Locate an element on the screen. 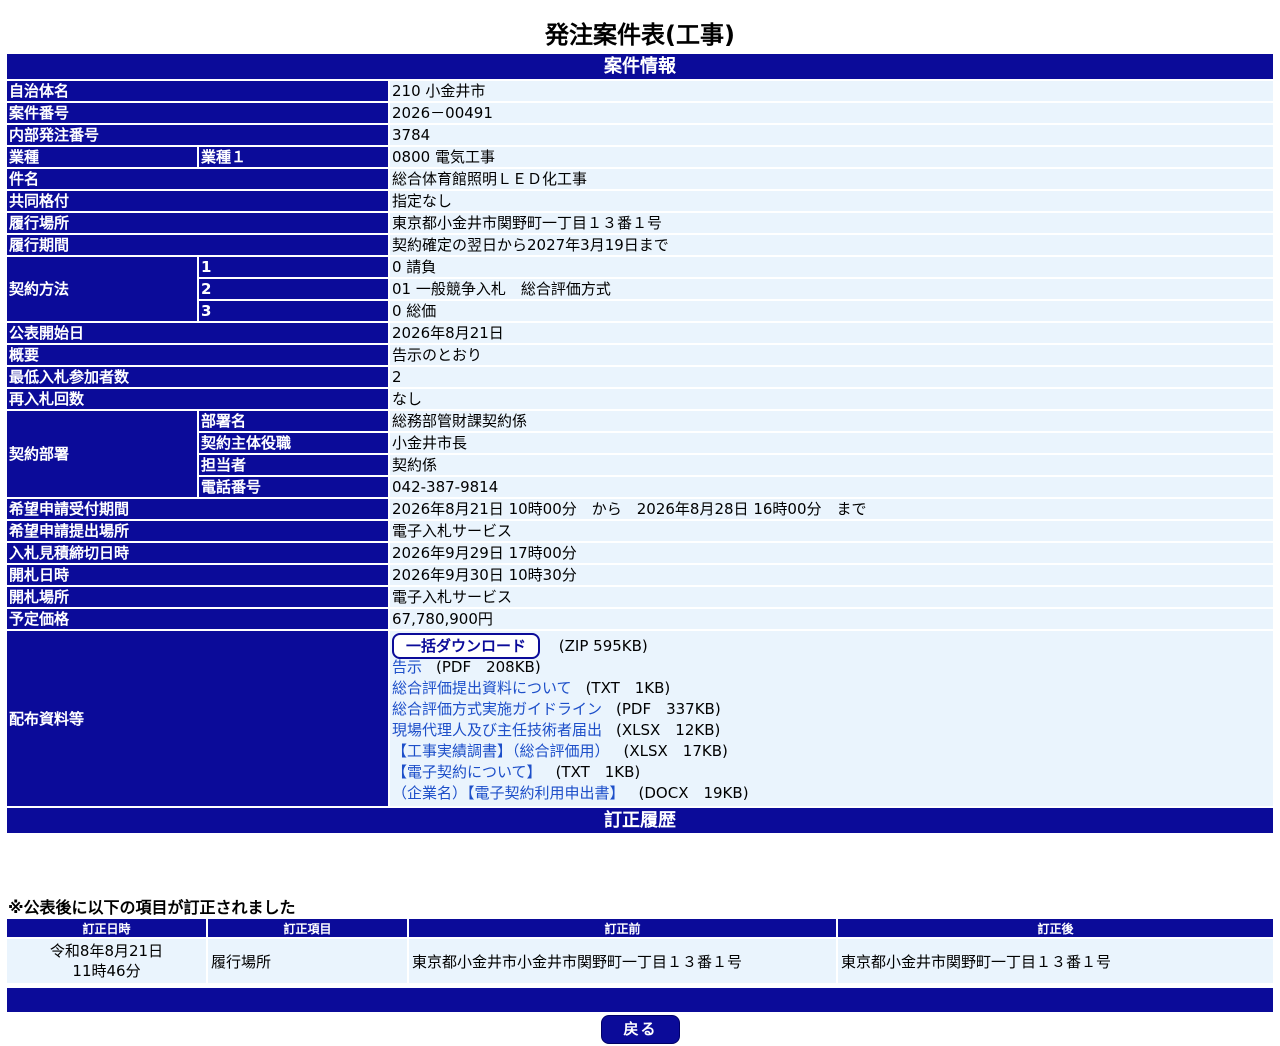  field-label: 業種 is located at coordinates (102, 157).